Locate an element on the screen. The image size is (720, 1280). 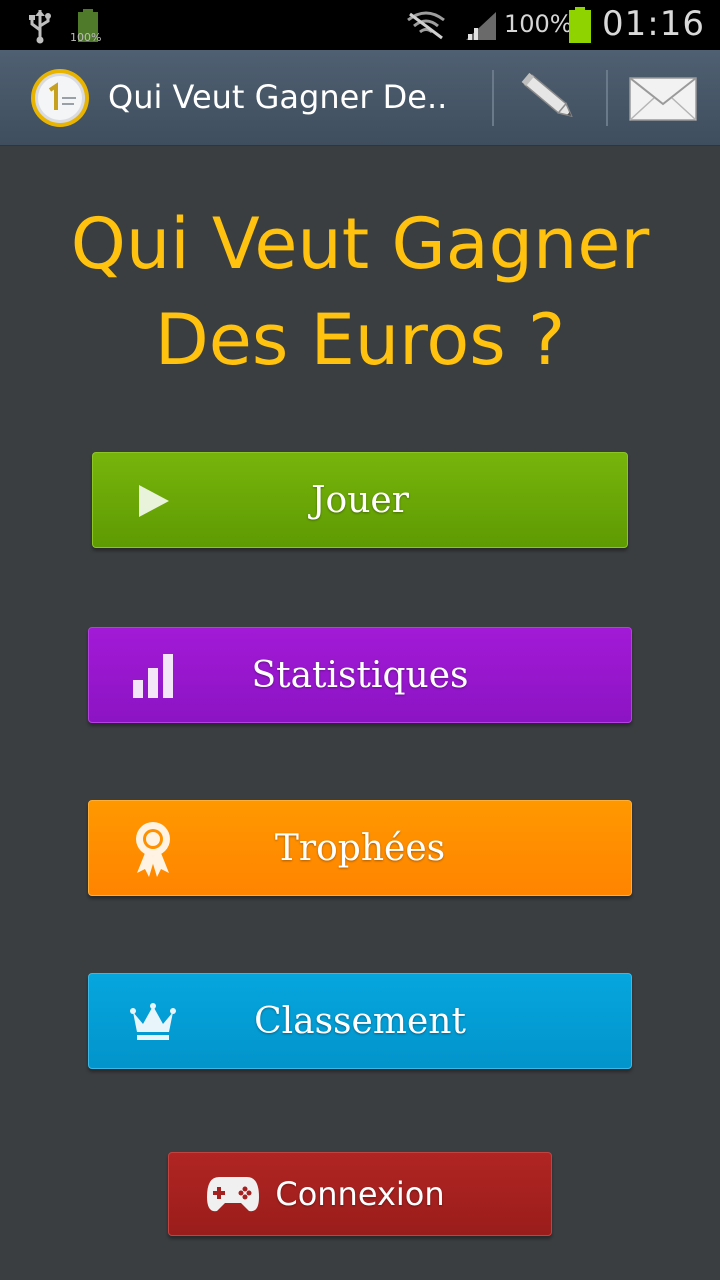
action-bar: Qui Veut Gagner De.. is located at coordinates (360, 98).